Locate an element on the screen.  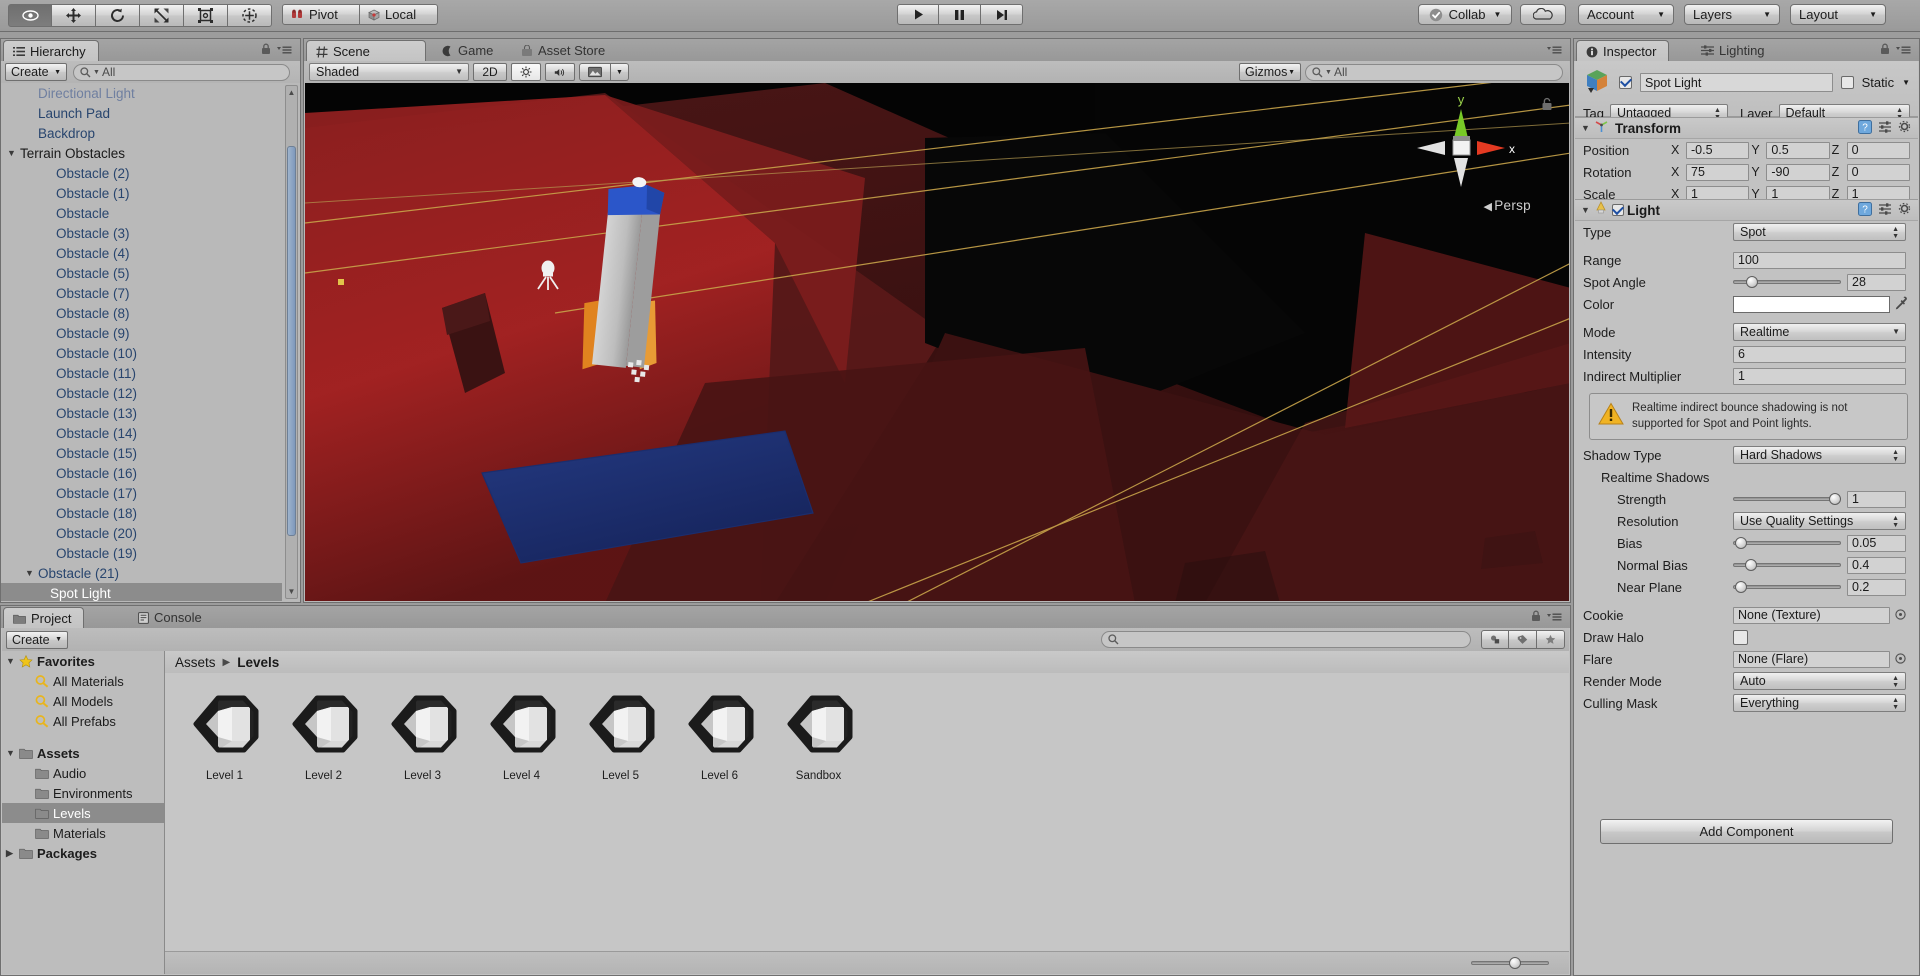
hierarchy-item: Obstacle (17) is located at coordinates (141, 493).